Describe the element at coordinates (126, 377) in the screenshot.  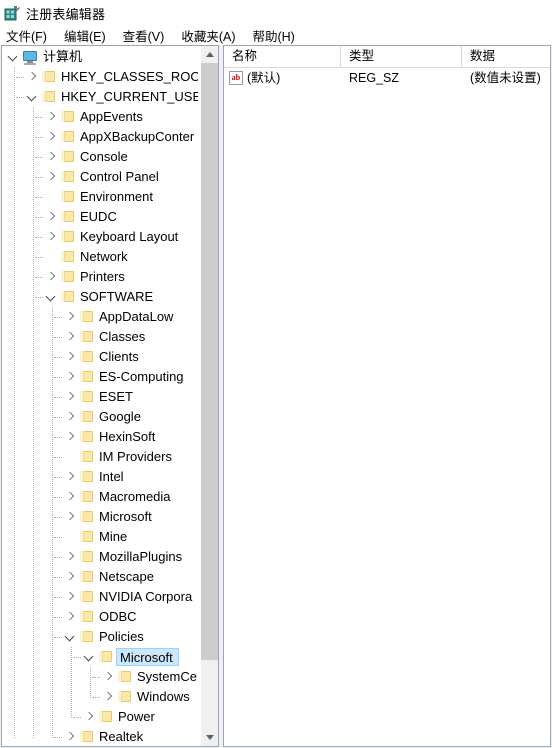
I see `tree-item-es-computing: ES-Computing` at that location.